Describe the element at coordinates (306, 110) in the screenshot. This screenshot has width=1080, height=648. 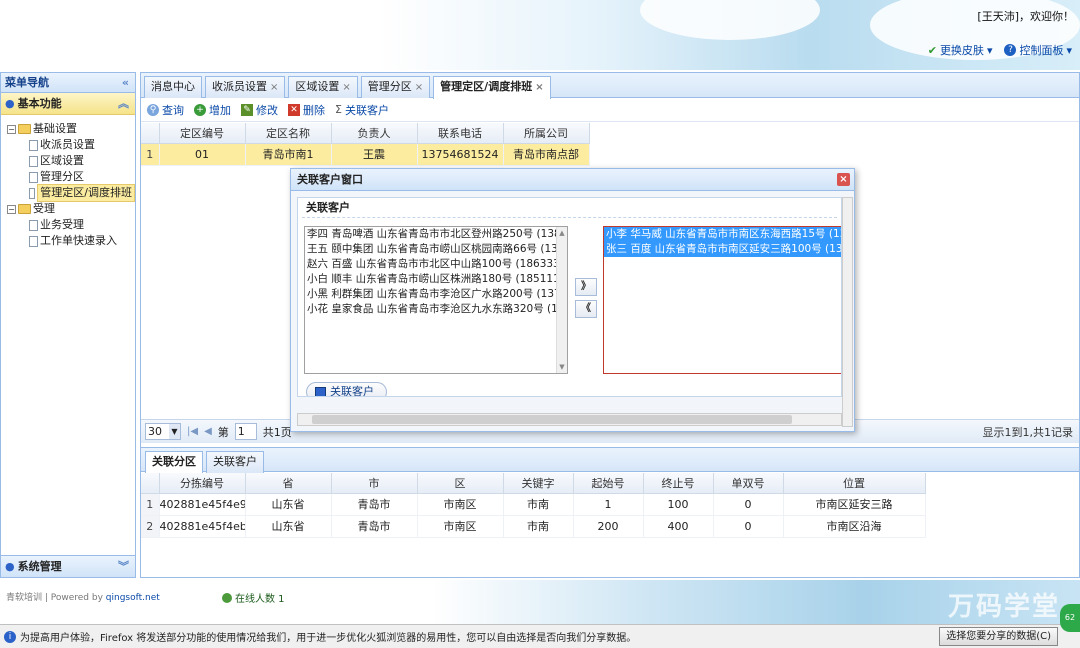
I see `delete-button: ✕ 删除` at that location.